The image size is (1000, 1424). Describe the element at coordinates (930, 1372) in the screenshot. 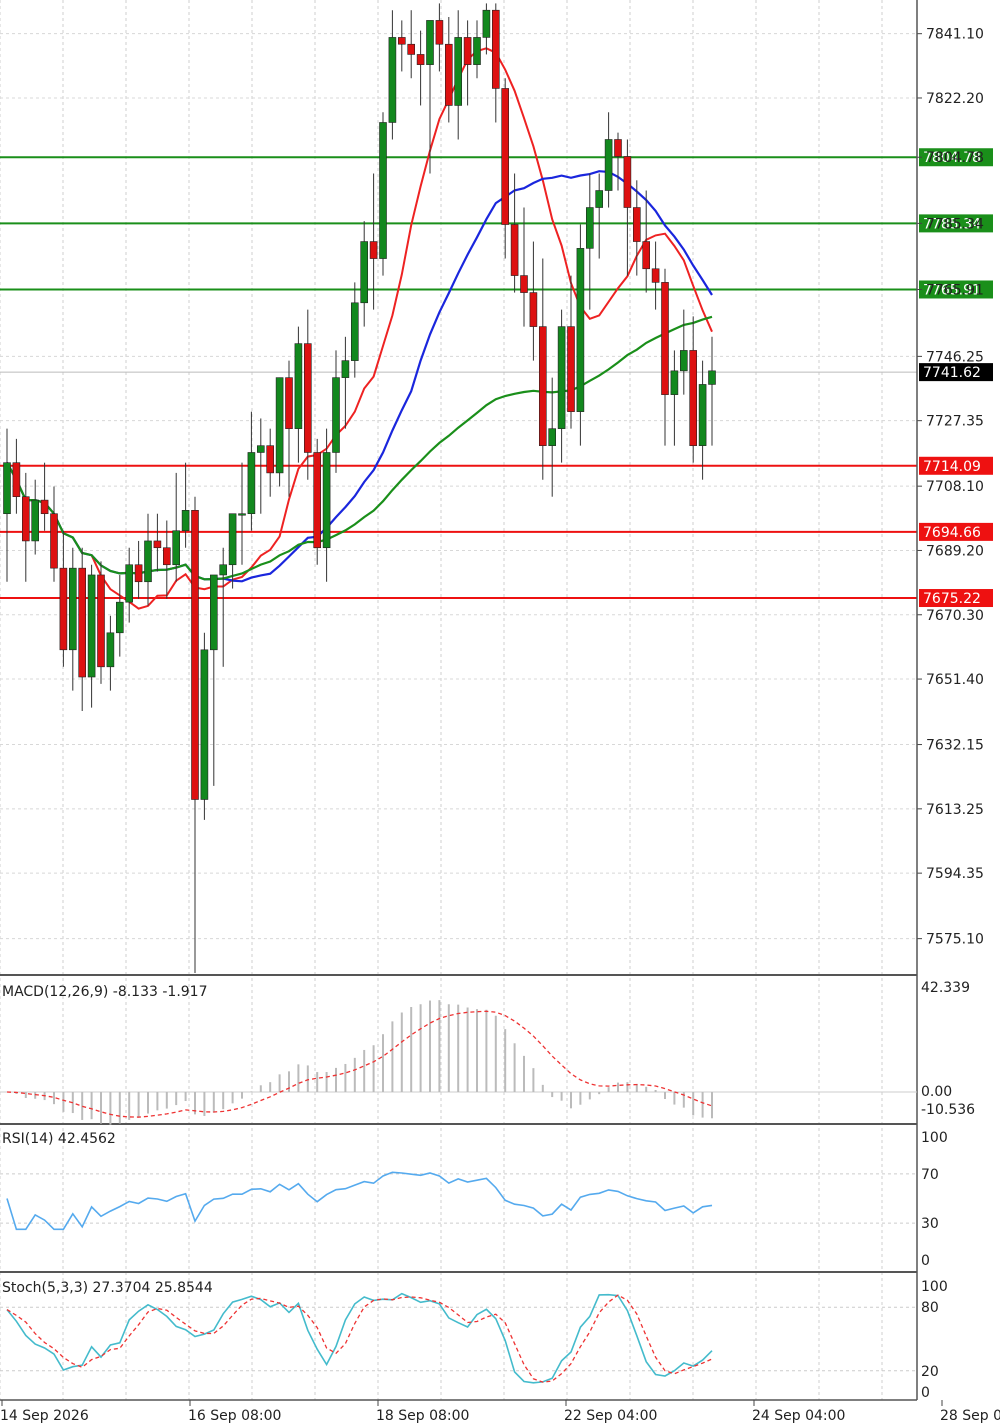

I see `stoch-tick-label: 20` at that location.